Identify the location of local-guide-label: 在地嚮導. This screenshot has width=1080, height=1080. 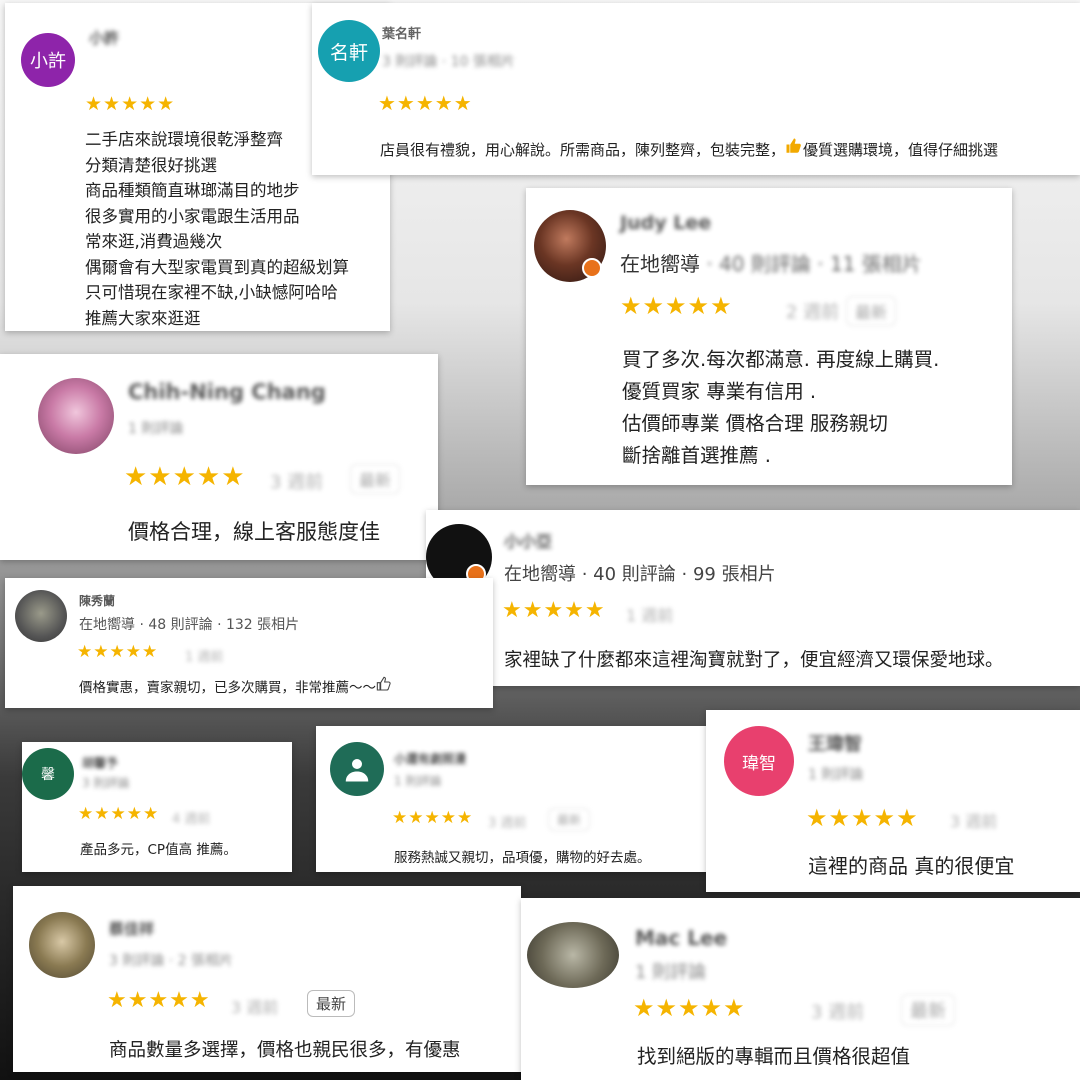
(660, 264).